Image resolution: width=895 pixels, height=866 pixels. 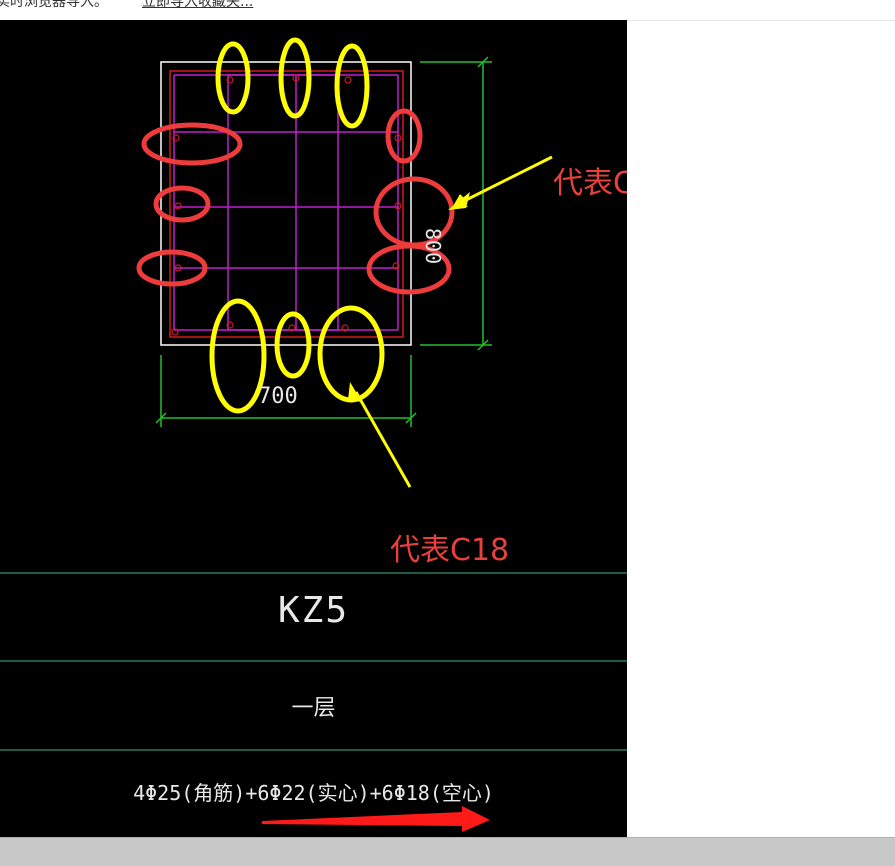 What do you see at coordinates (447, 851) in the screenshot?
I see `horizontal-scrollbar` at bounding box center [447, 851].